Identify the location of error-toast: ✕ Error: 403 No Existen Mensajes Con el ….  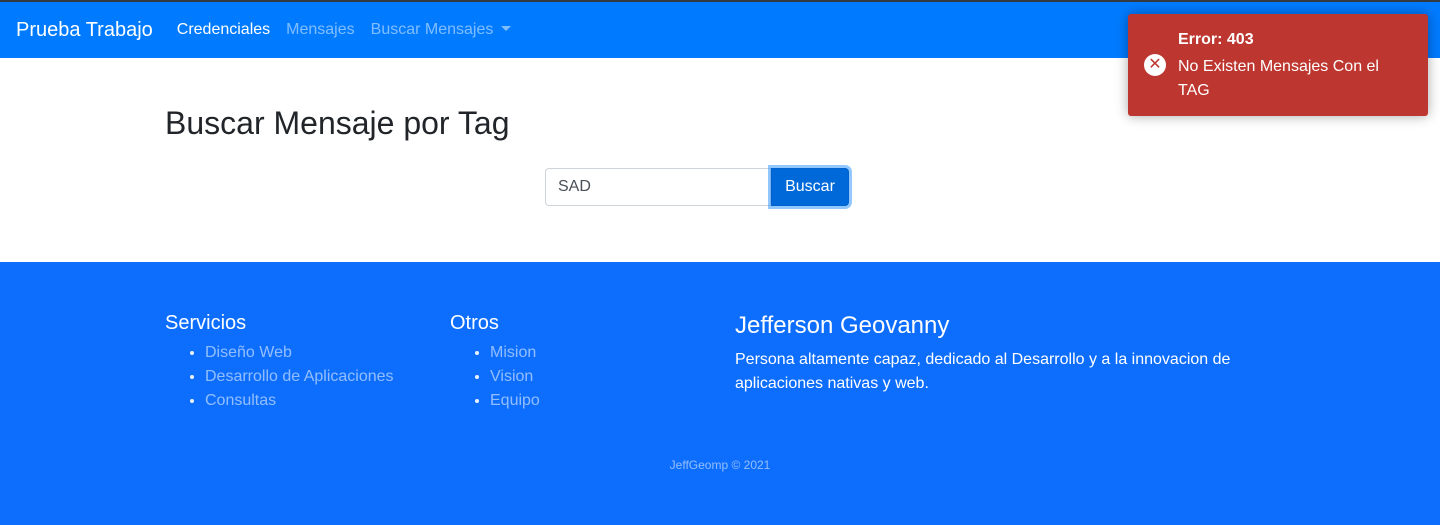
(1278, 65).